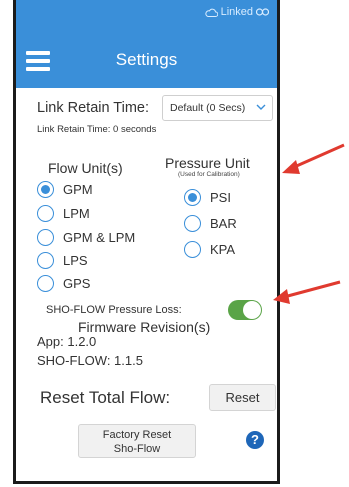  I want to click on radio-flow-gpm-lpm: GPM & LPM, so click(86, 237).